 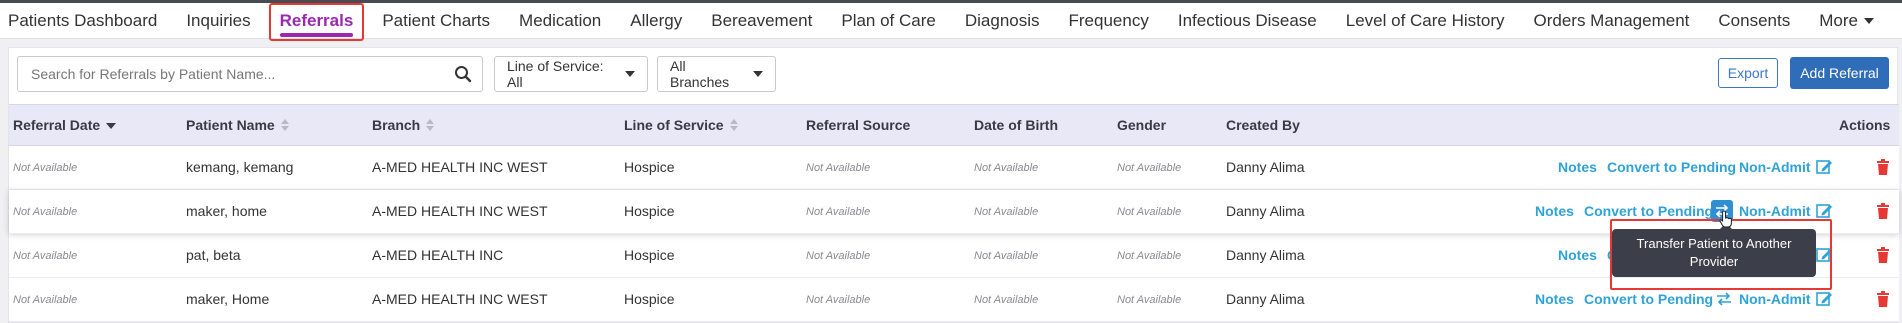 I want to click on nav-referrals: Referrals, so click(x=316, y=24).